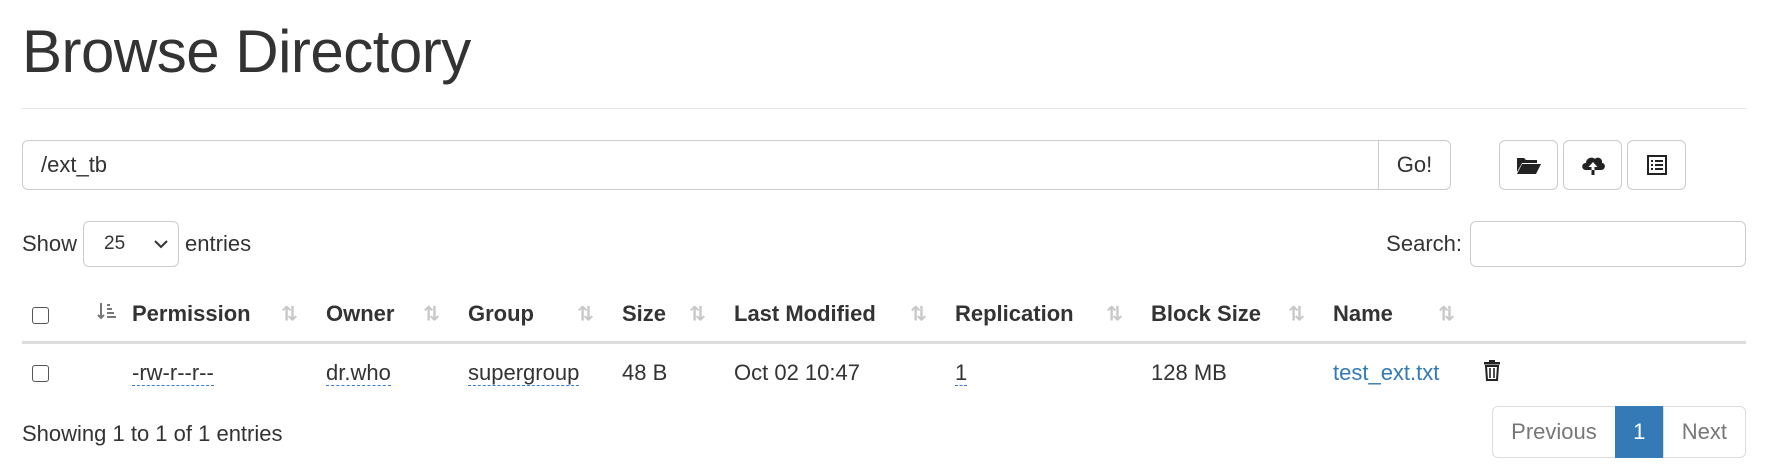 This screenshot has height=472, width=1789. I want to click on name-cell: test_ext.txt, so click(1394, 372).